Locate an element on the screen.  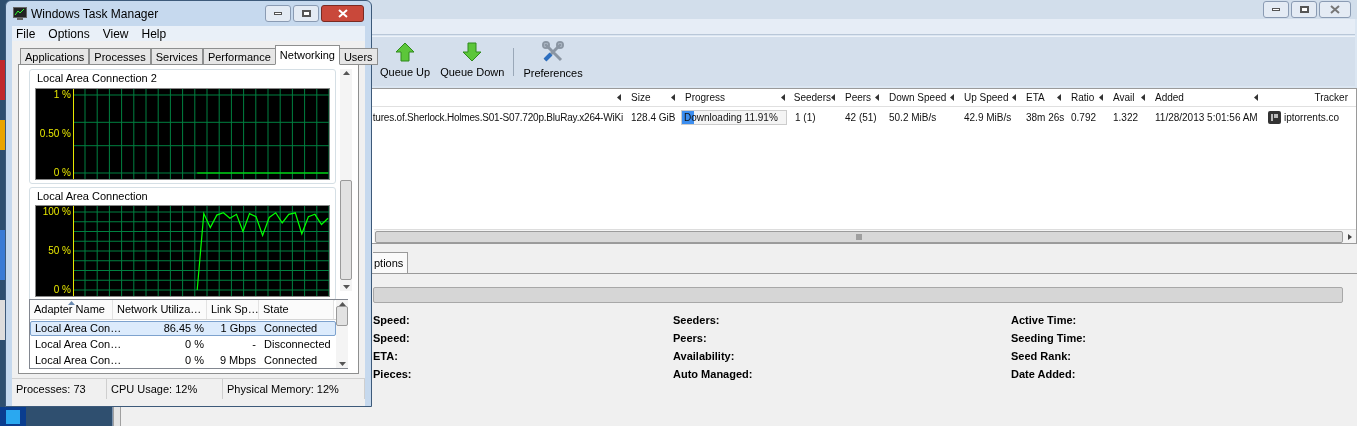
column-header: Down Speed is located at coordinates (918, 97).